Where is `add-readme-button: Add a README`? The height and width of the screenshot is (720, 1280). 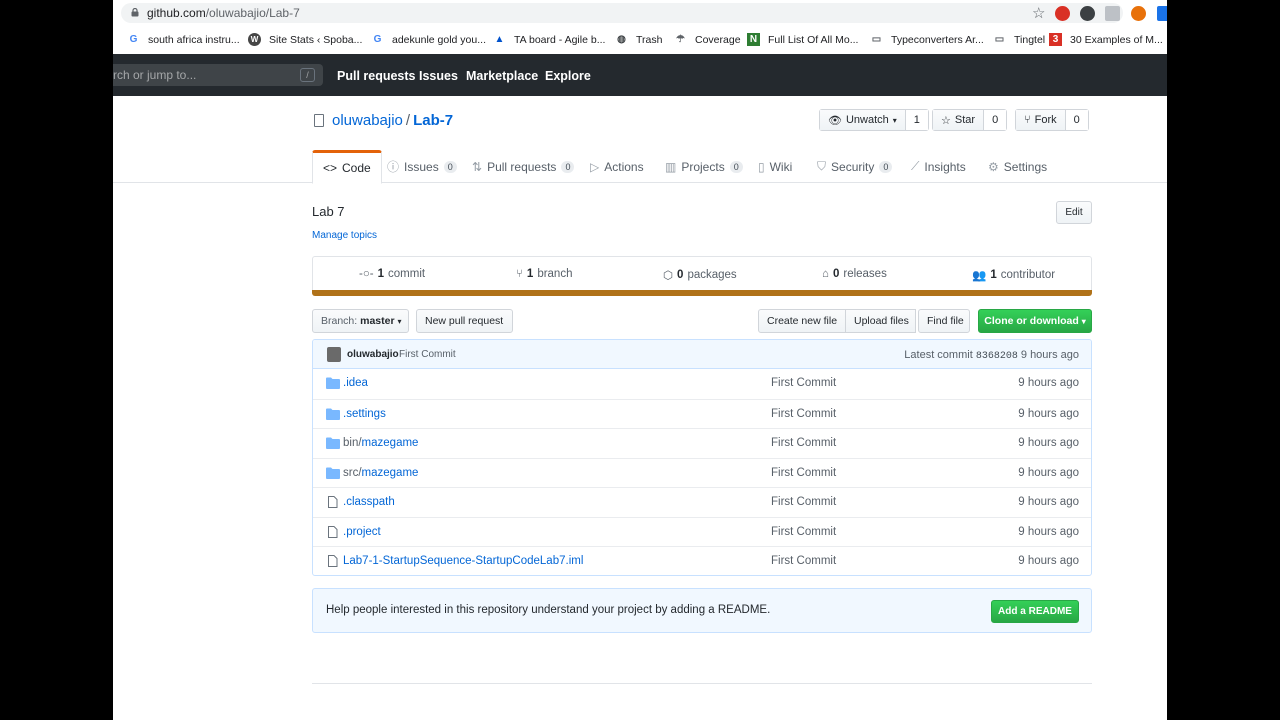 add-readme-button: Add a README is located at coordinates (1035, 611).